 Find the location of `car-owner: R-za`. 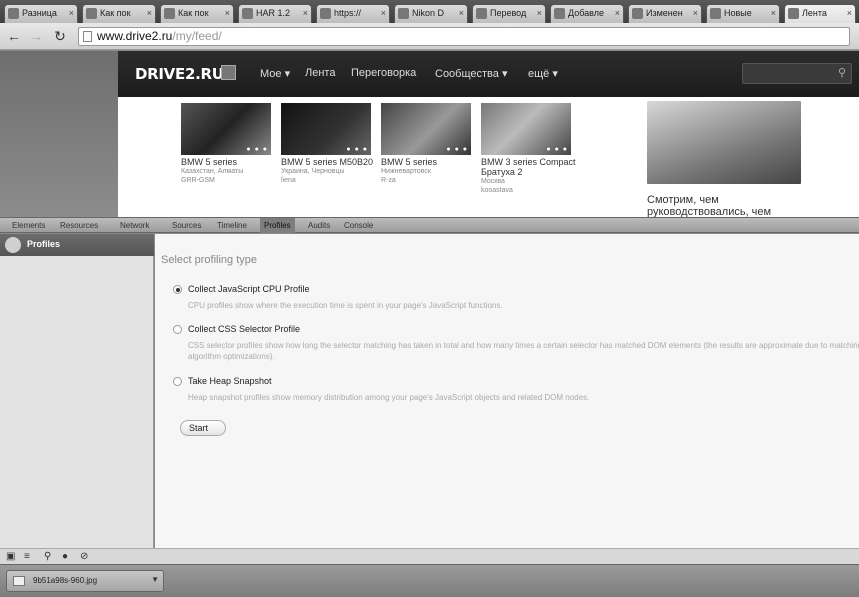

car-owner: R-za is located at coordinates (428, 180).